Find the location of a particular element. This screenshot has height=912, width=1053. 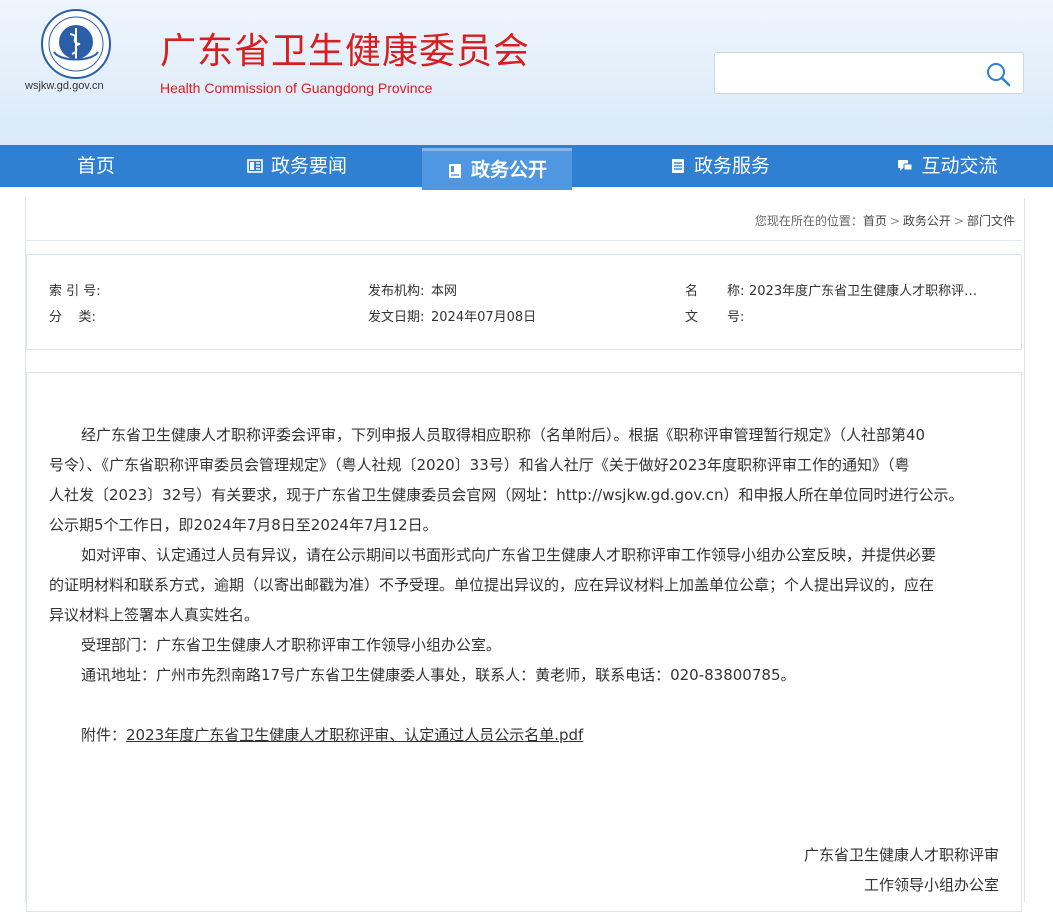

breadcrumb-dept-docs: 部门文件 is located at coordinates (991, 221).